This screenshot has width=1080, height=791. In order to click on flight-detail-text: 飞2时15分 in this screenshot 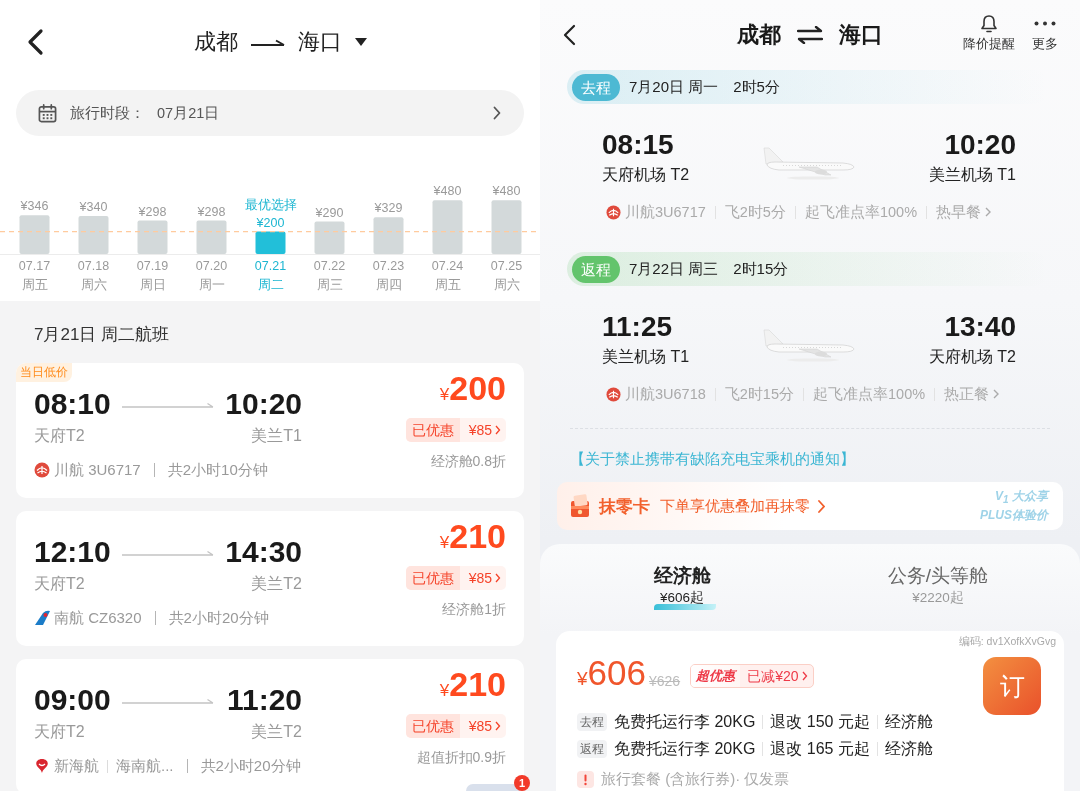, I will do `click(759, 394)`.